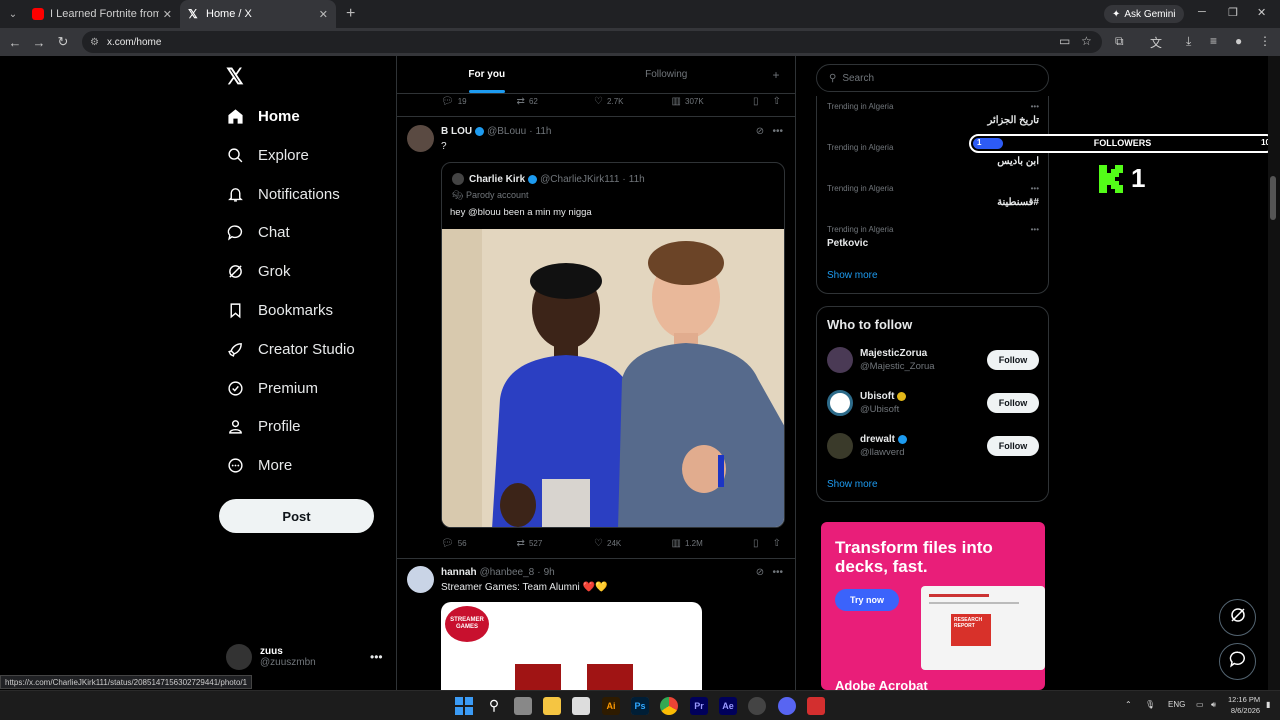 Image resolution: width=1280 pixels, height=720 pixels. What do you see at coordinates (852, 484) in the screenshot?
I see `who-to-follow-show-more-link: Show more` at bounding box center [852, 484].